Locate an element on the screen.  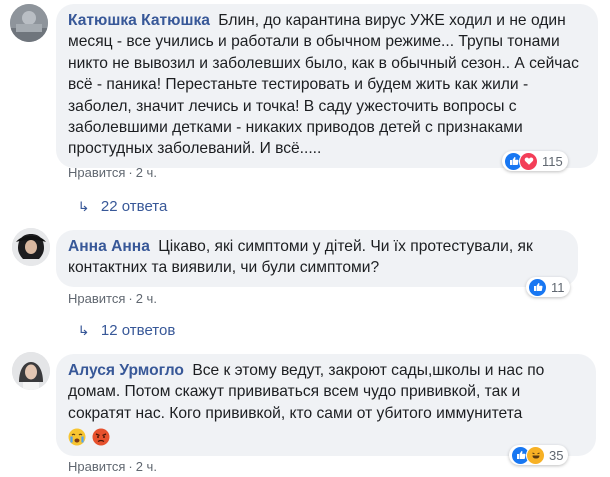
haha-icon is located at coordinates (535, 455).